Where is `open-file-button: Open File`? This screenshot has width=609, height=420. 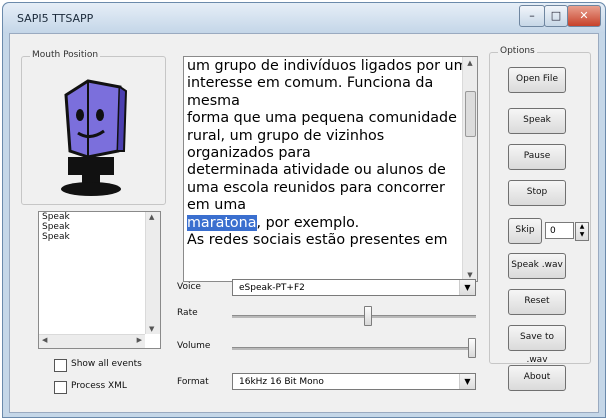 open-file-button: Open File is located at coordinates (537, 80).